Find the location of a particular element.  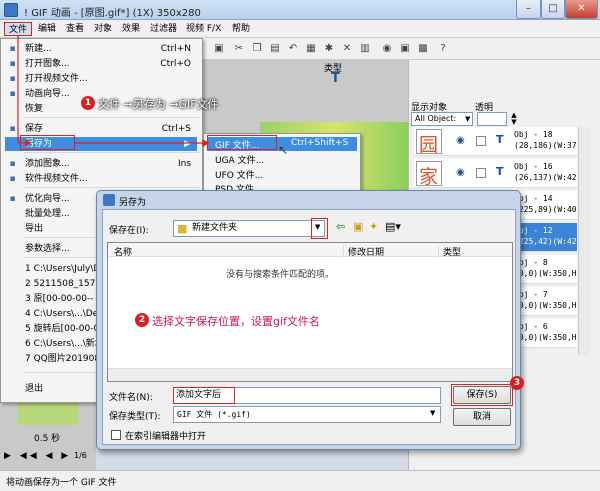

col-date: 修改日期 is located at coordinates (363, 251).